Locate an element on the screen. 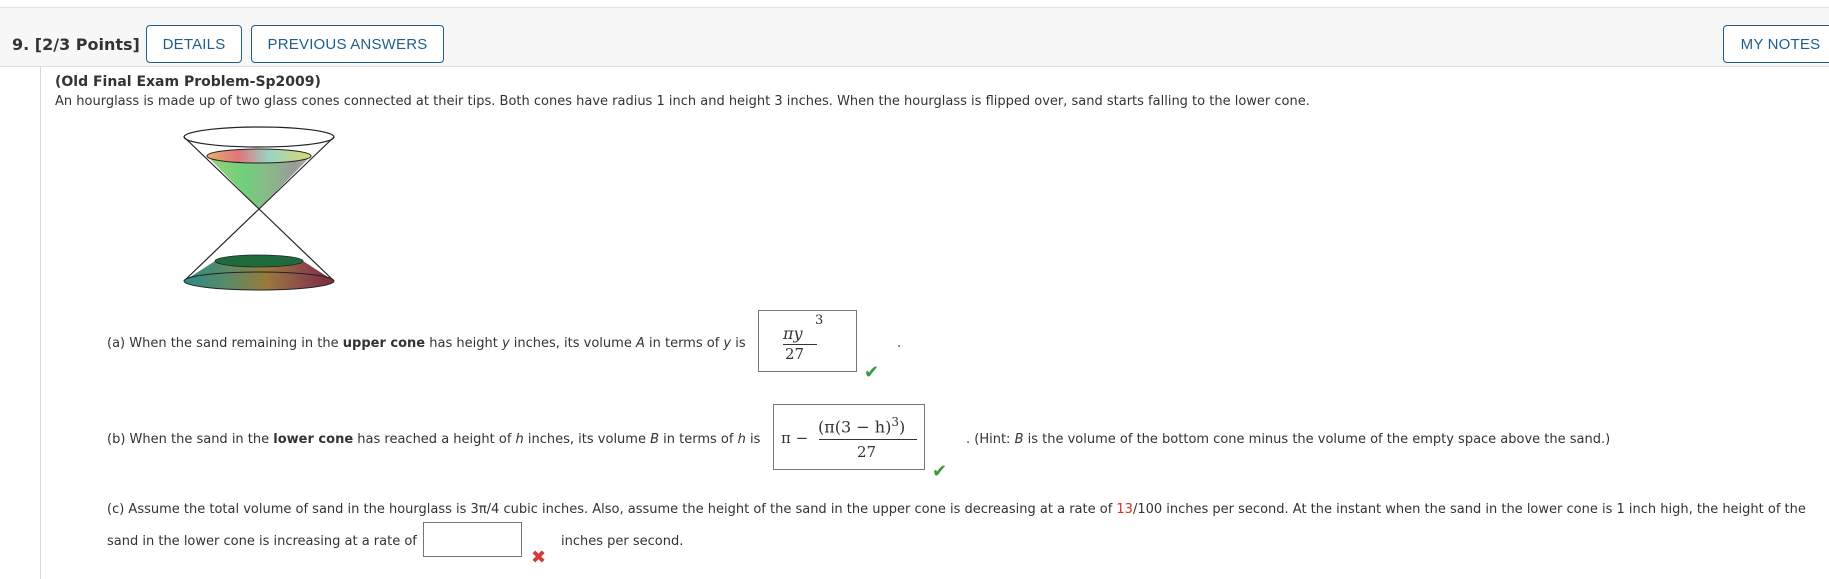  problem-title: (Old Final Exam Problem-Sp2009) is located at coordinates (188, 82).